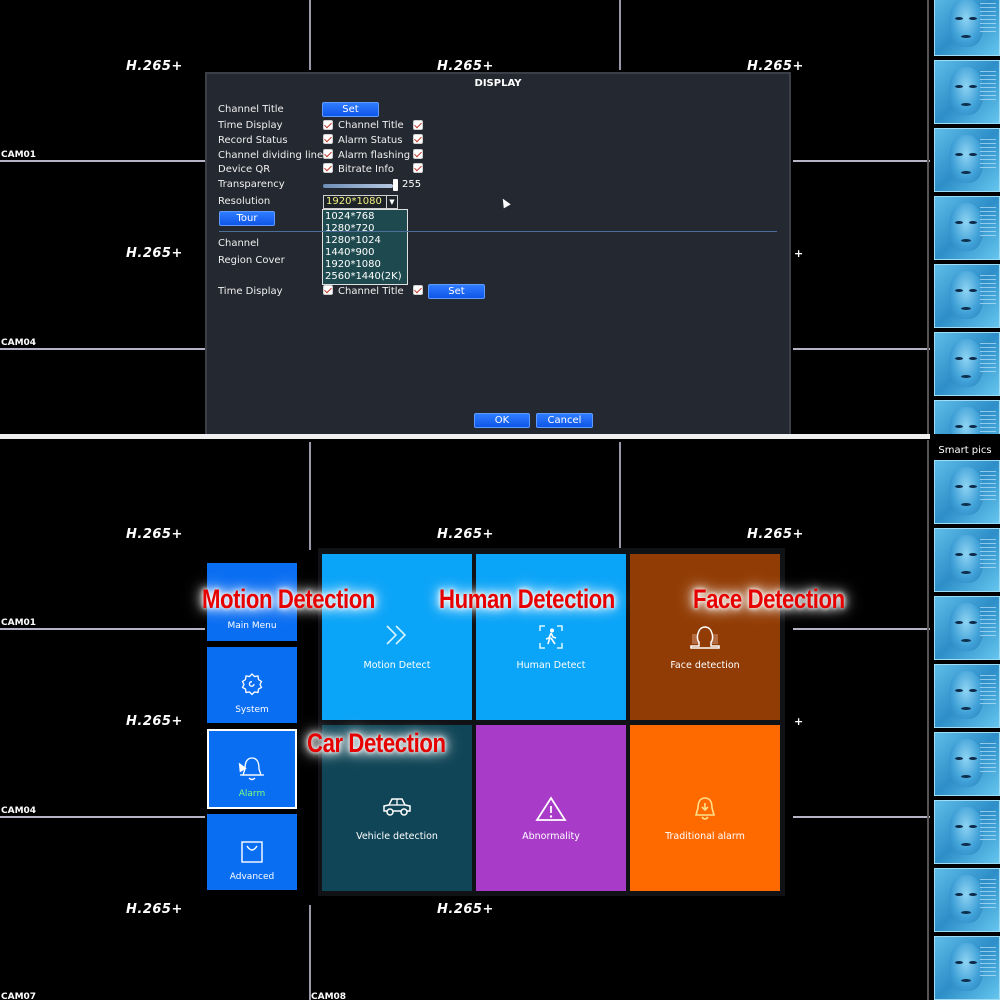 The width and height of the screenshot is (1000, 1000). I want to click on camera-label: CAM04, so click(19, 343).